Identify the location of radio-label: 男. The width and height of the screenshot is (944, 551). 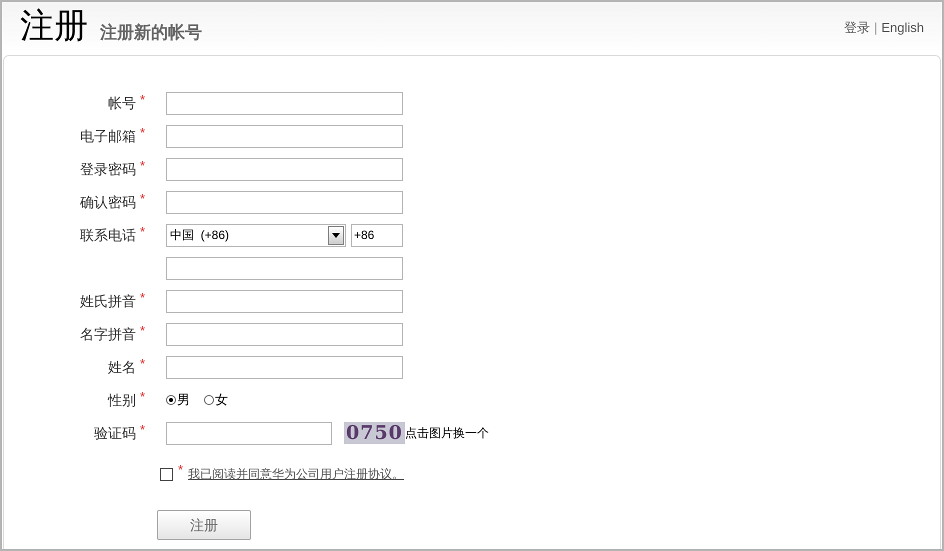
(183, 400).